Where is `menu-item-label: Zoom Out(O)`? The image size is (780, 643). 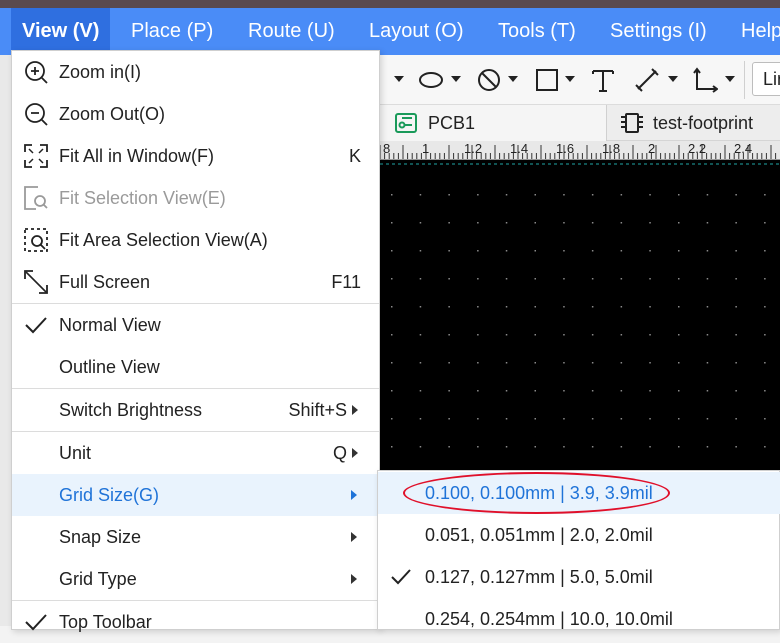 menu-item-label: Zoom Out(O) is located at coordinates (112, 114).